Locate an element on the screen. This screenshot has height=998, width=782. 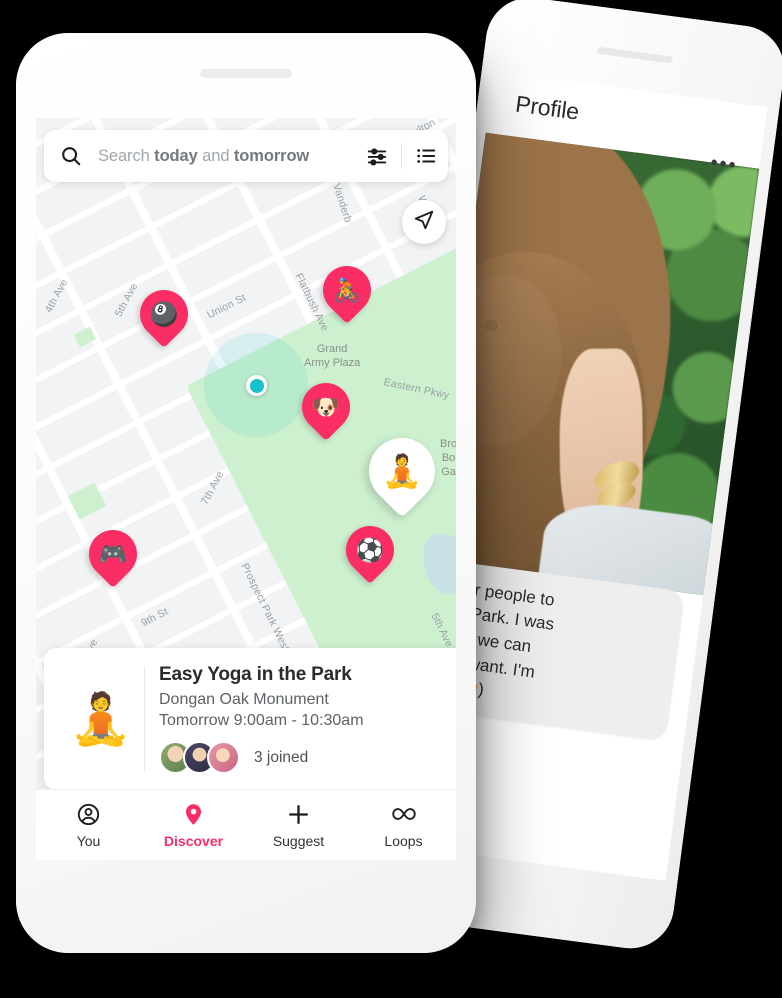
pin-emoji: ⚽ is located at coordinates (370, 549).